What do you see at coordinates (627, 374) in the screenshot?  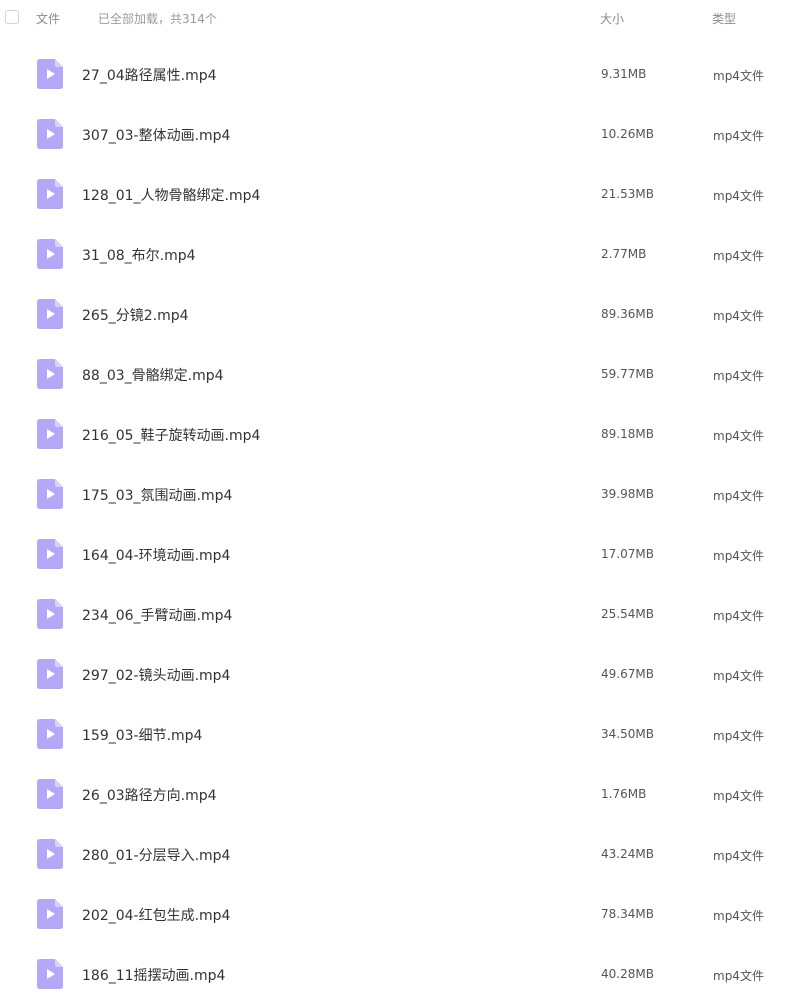 I see `file-size: 59.77MB` at bounding box center [627, 374].